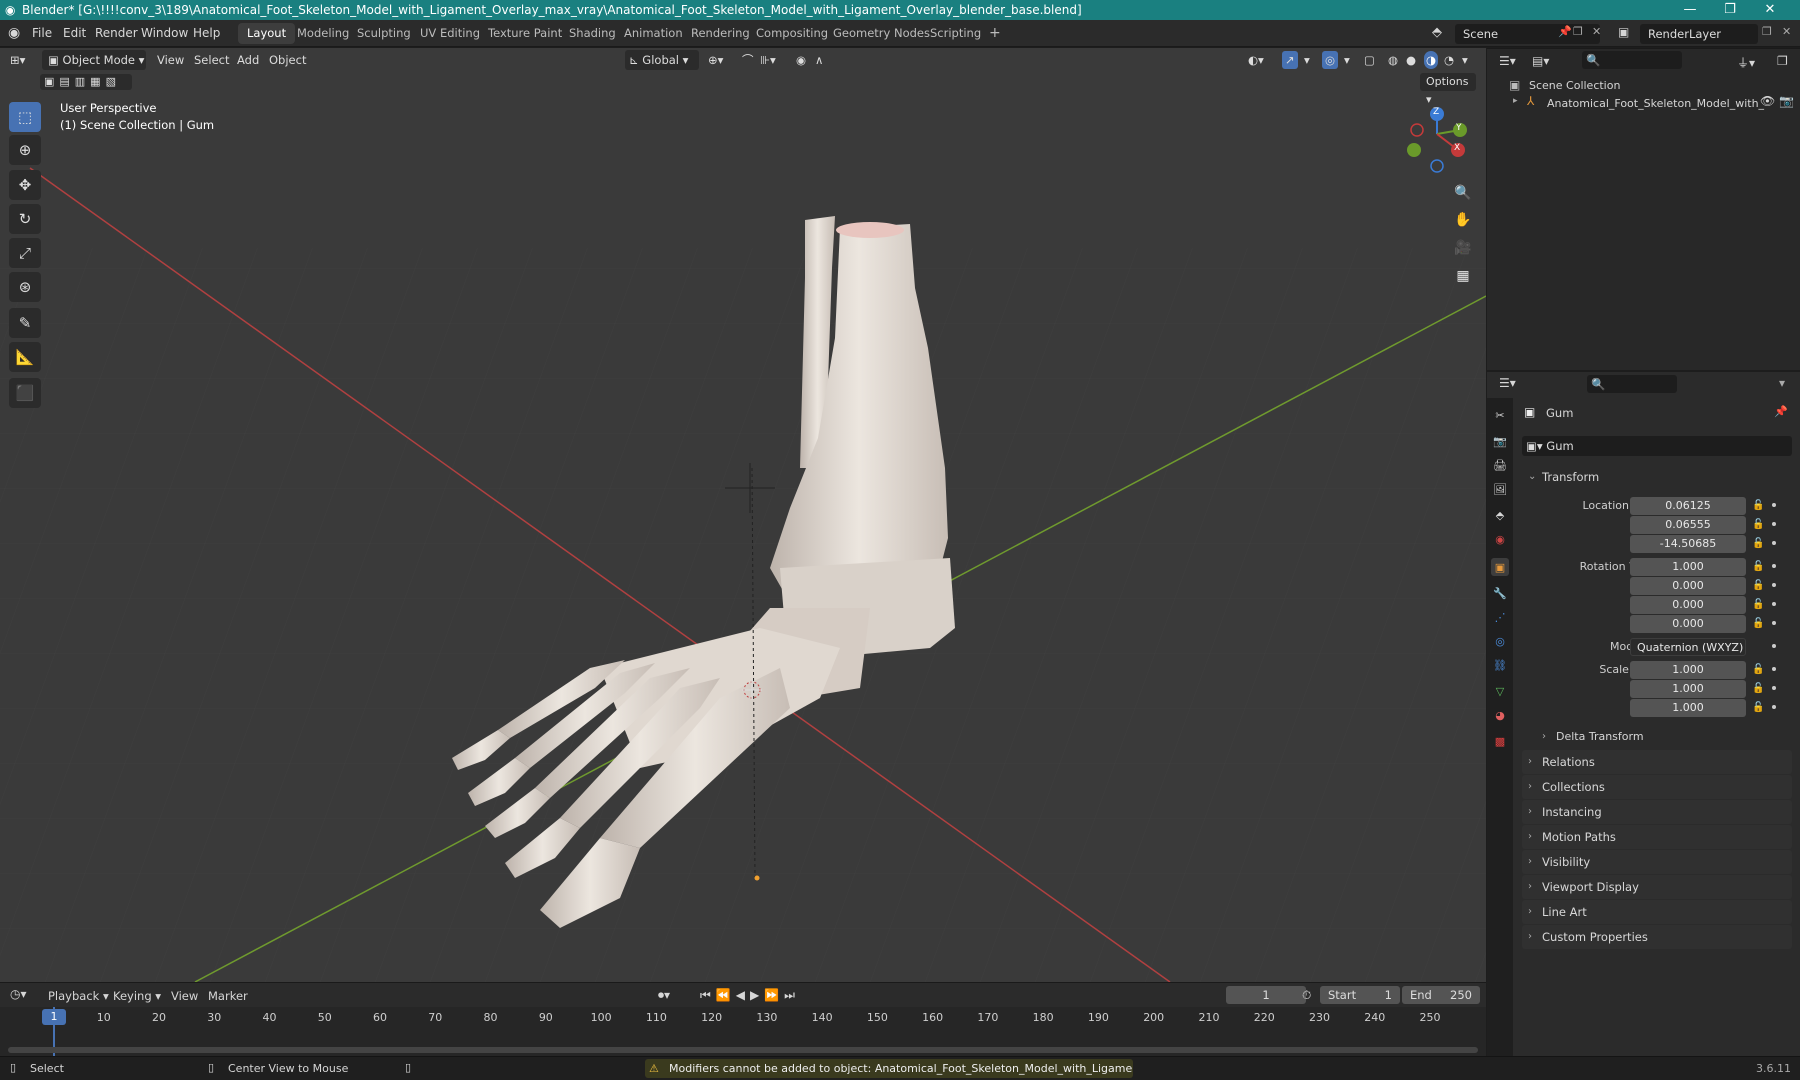 This screenshot has width=1800, height=1080. I want to click on menu-file: File, so click(42, 33).